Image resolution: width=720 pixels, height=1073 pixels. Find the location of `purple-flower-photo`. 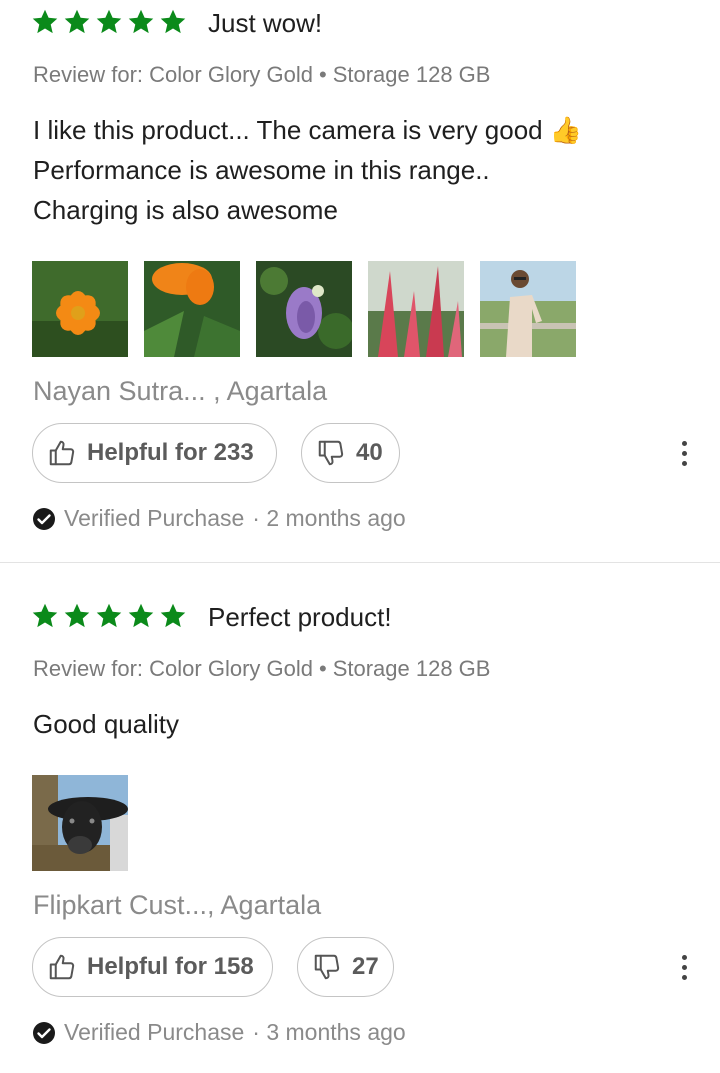

purple-flower-photo is located at coordinates (304, 309).